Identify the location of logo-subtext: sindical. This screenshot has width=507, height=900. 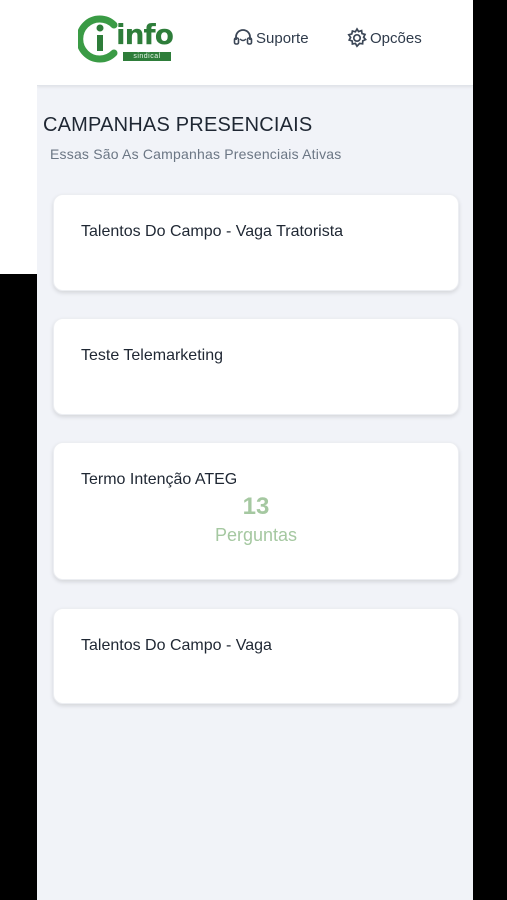
(147, 56).